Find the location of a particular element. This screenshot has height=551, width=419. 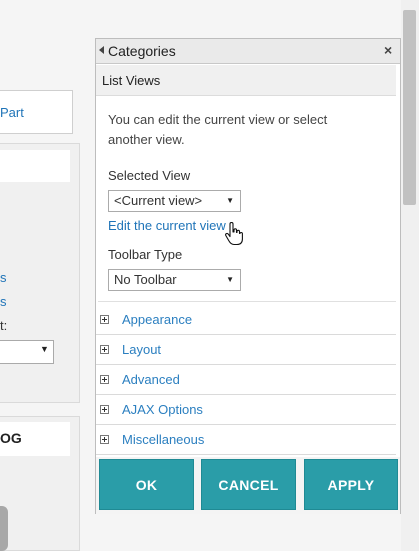

tool-pane-header: Categories × is located at coordinates (248, 51).